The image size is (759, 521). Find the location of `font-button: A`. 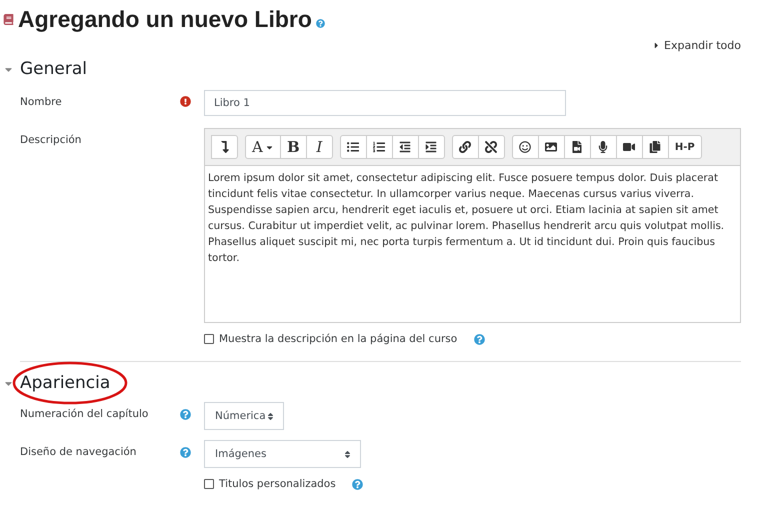

font-button: A is located at coordinates (263, 147).